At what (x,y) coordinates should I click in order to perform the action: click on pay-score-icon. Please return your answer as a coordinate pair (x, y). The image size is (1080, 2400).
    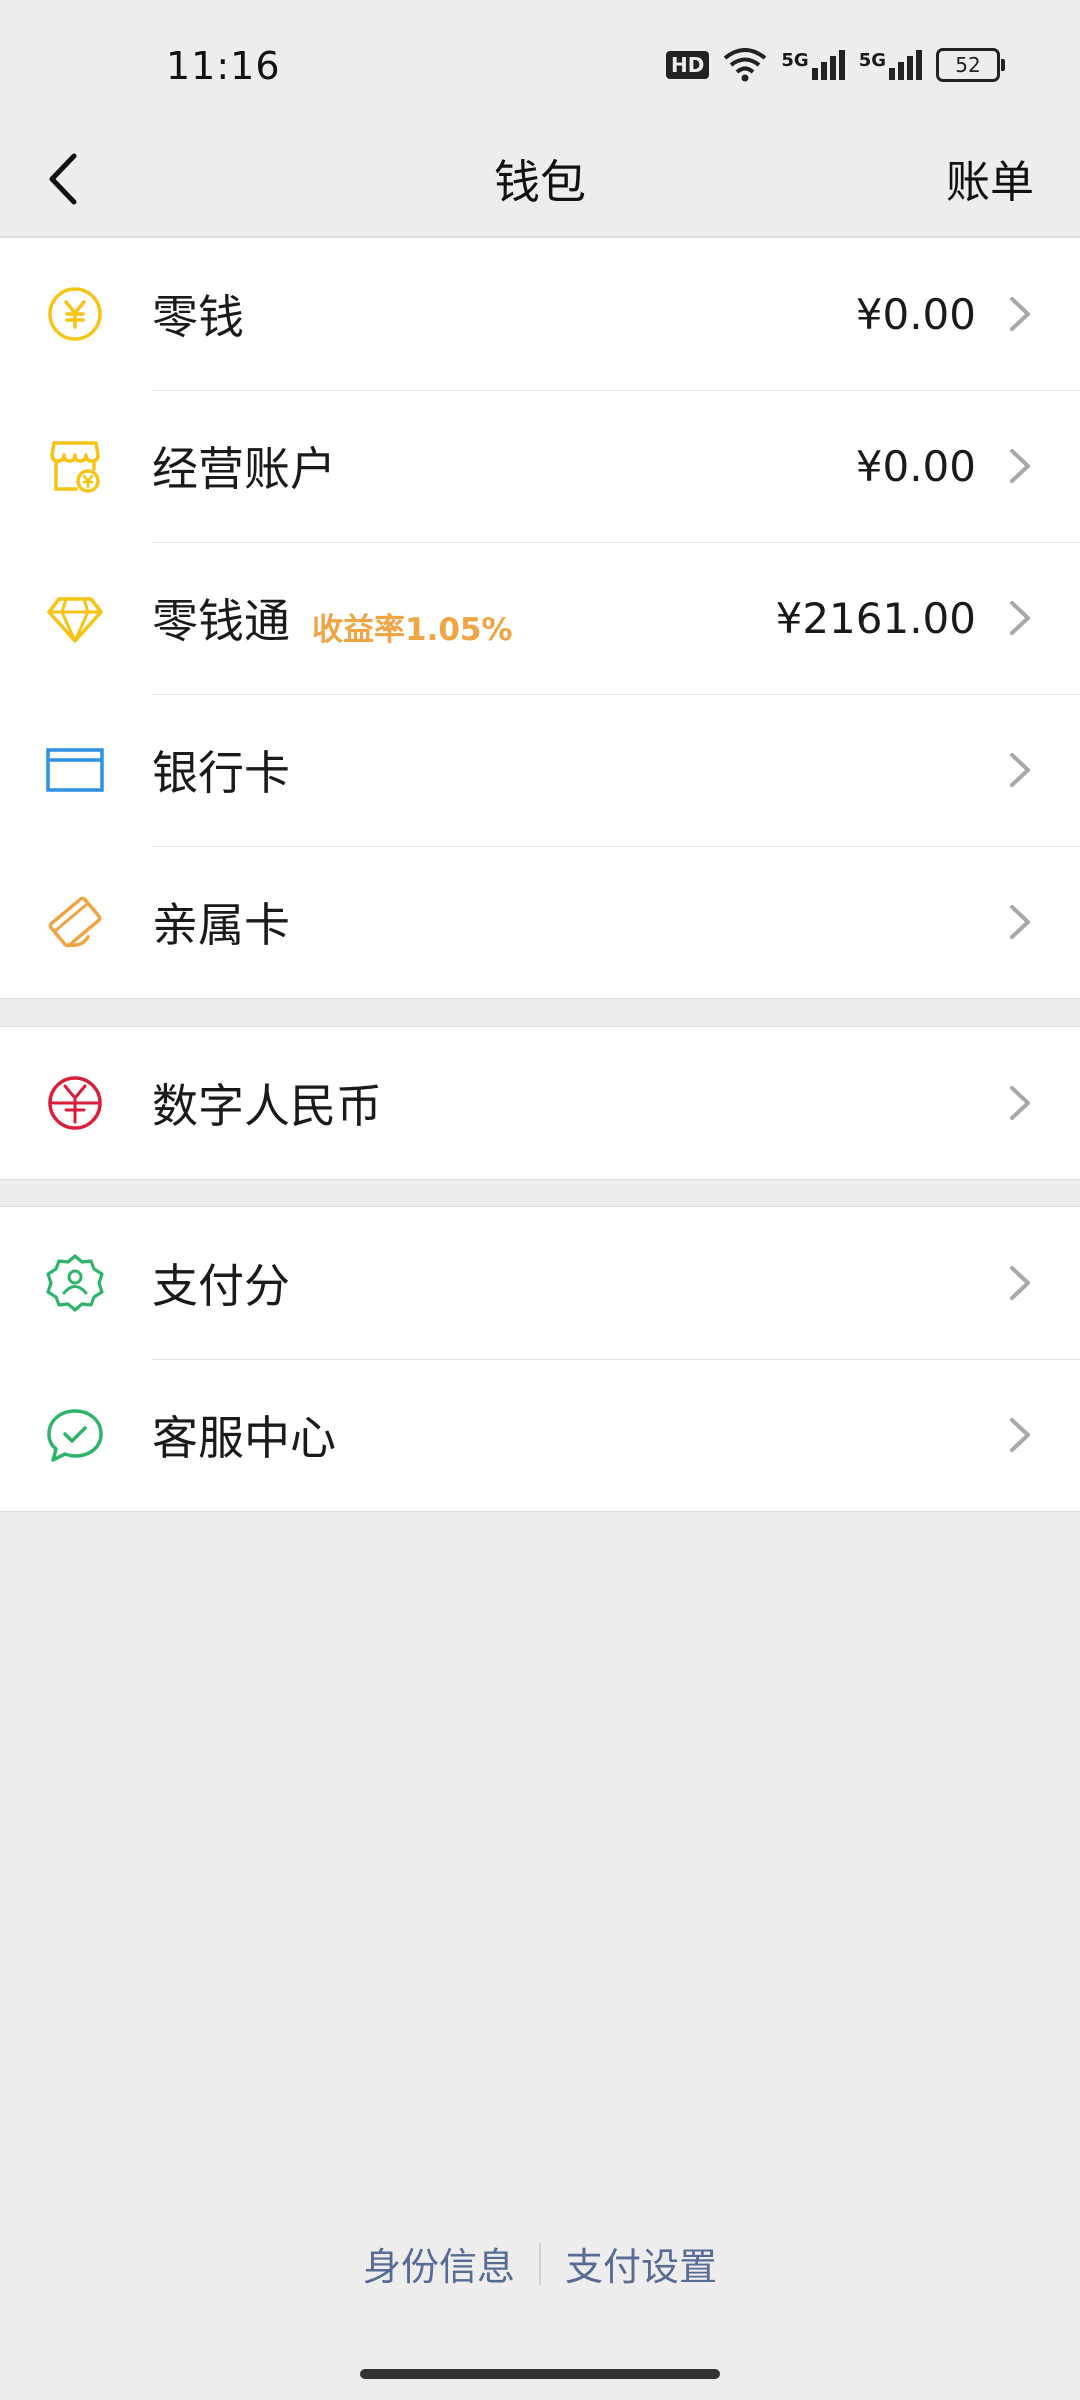
    Looking at the image, I should click on (75, 1283).